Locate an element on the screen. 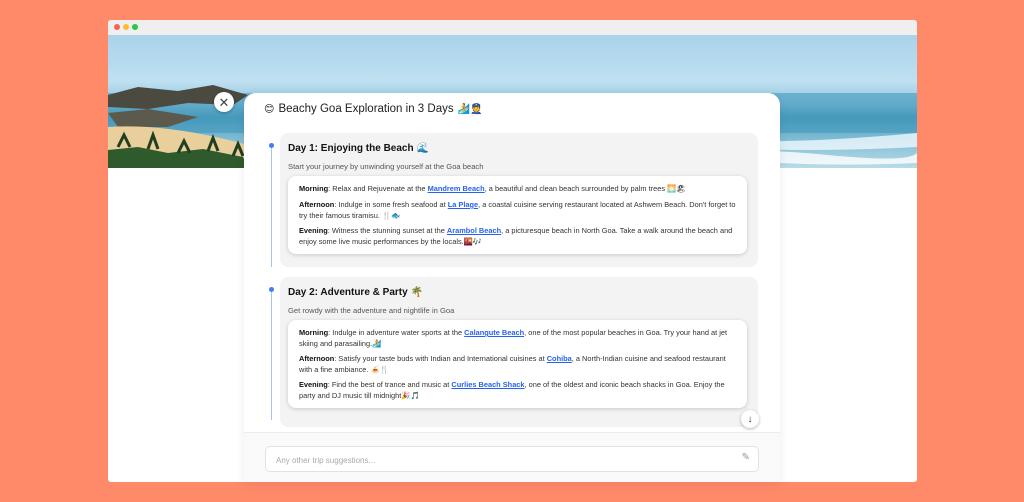  activity-text: : Find the best of trance and music at is located at coordinates (389, 384).